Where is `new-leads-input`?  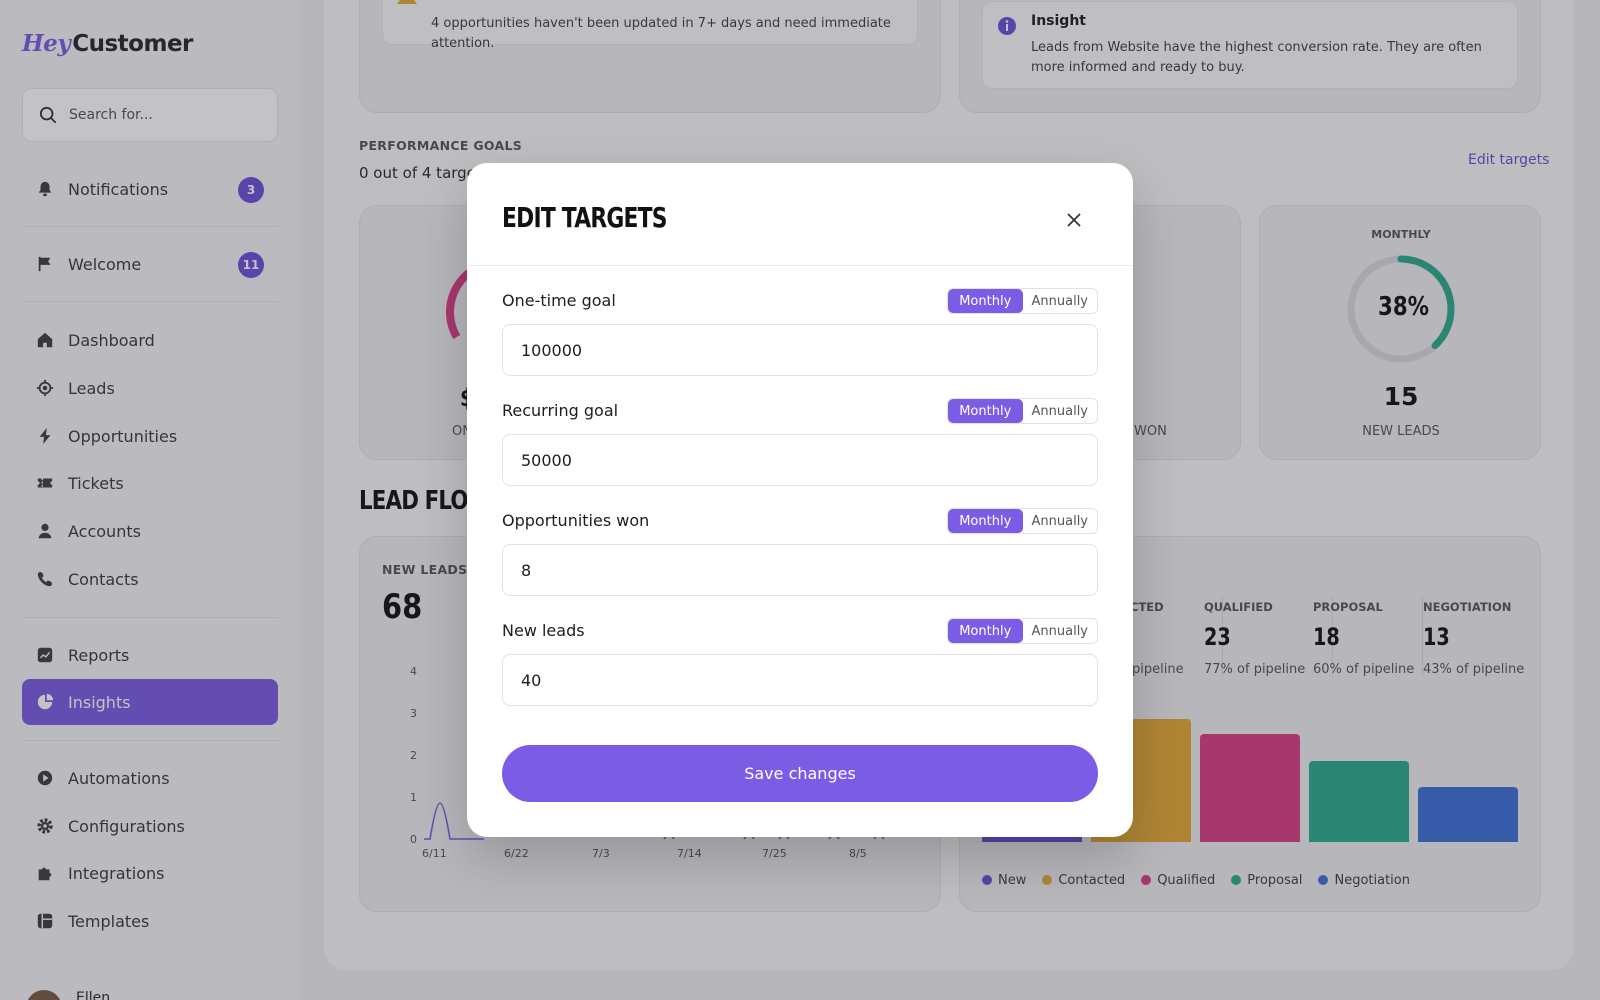 new-leads-input is located at coordinates (800, 680).